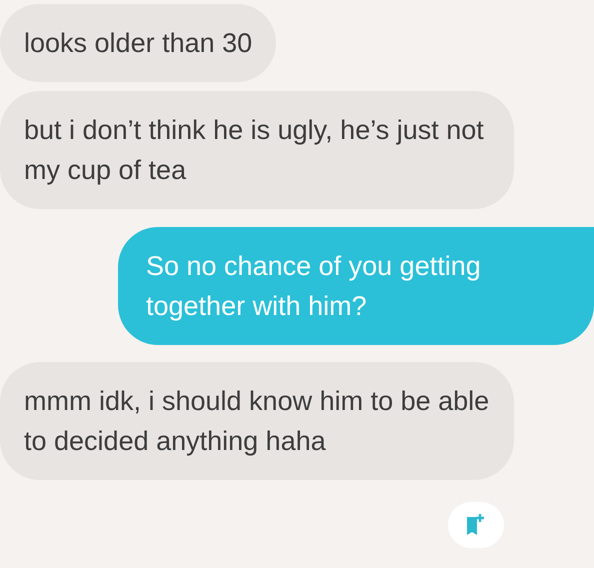 This screenshot has width=594, height=568. I want to click on bookmark-button, so click(476, 525).